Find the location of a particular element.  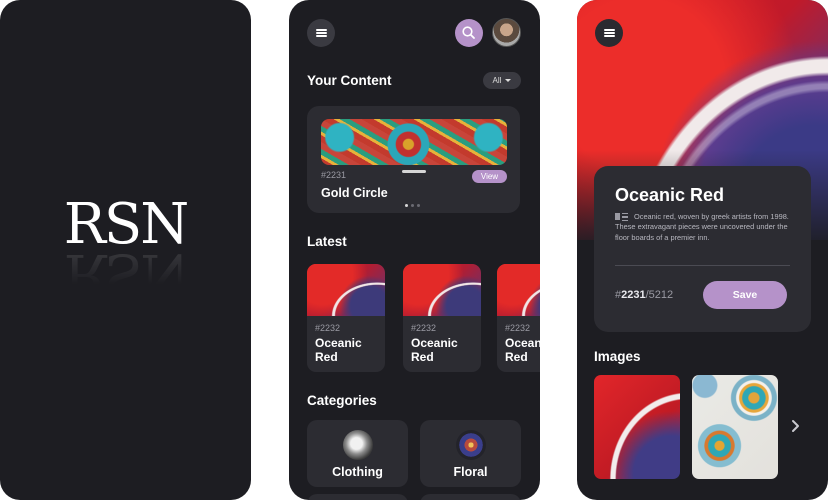

carousel-dots is located at coordinates (412, 205).